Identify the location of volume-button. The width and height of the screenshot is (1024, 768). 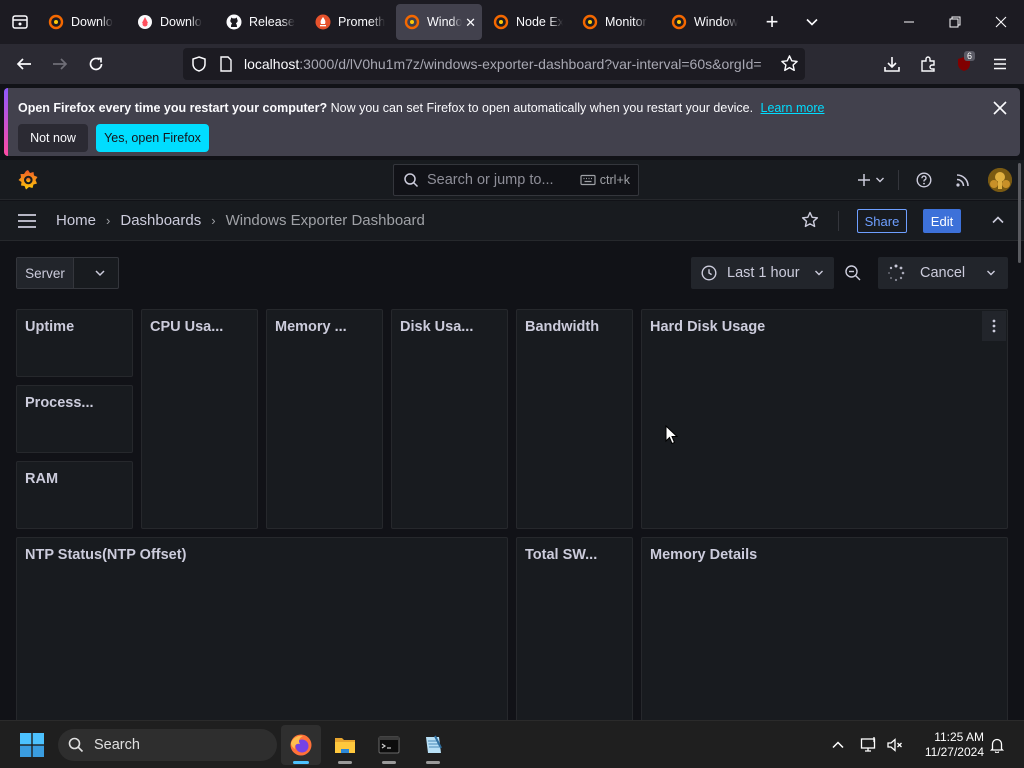
(895, 745).